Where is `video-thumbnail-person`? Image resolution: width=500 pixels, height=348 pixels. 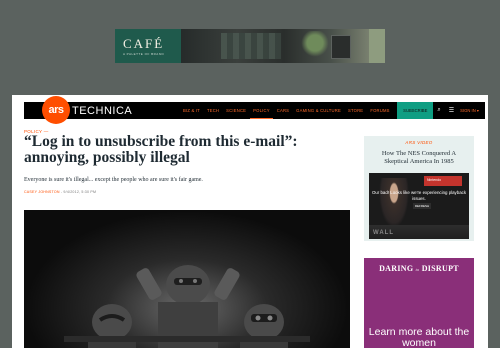
video-thumbnail-person is located at coordinates (394, 203).